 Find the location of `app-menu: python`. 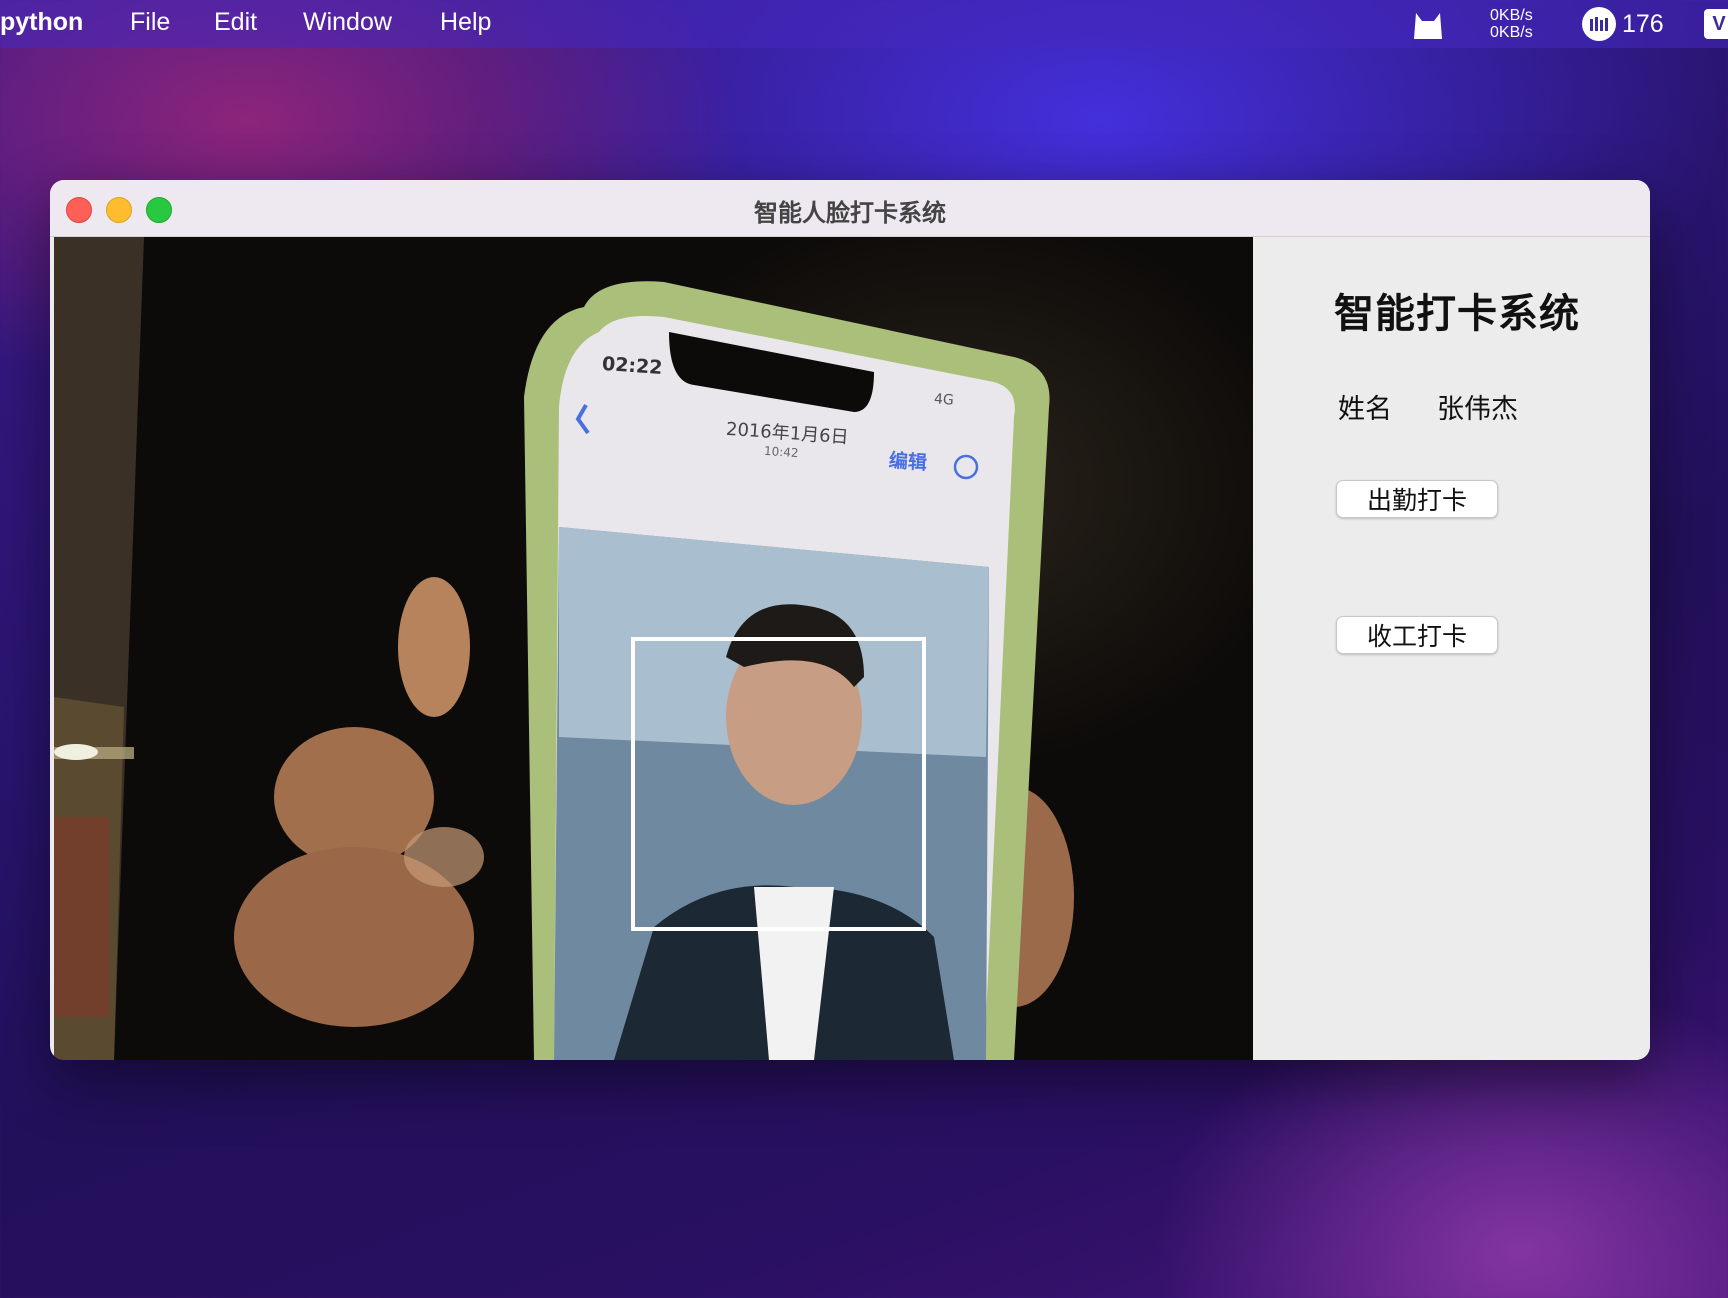

app-menu: python is located at coordinates (41, 22).